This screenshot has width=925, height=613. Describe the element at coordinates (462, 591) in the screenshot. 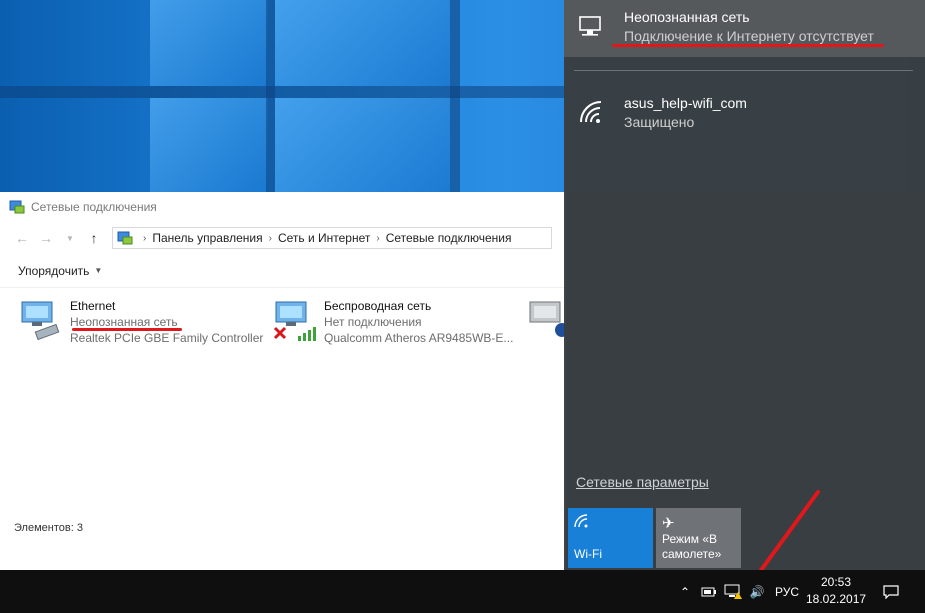

I see `taskbar: ⌃ 🔊 РУС 20:53 18.02.2017` at that location.